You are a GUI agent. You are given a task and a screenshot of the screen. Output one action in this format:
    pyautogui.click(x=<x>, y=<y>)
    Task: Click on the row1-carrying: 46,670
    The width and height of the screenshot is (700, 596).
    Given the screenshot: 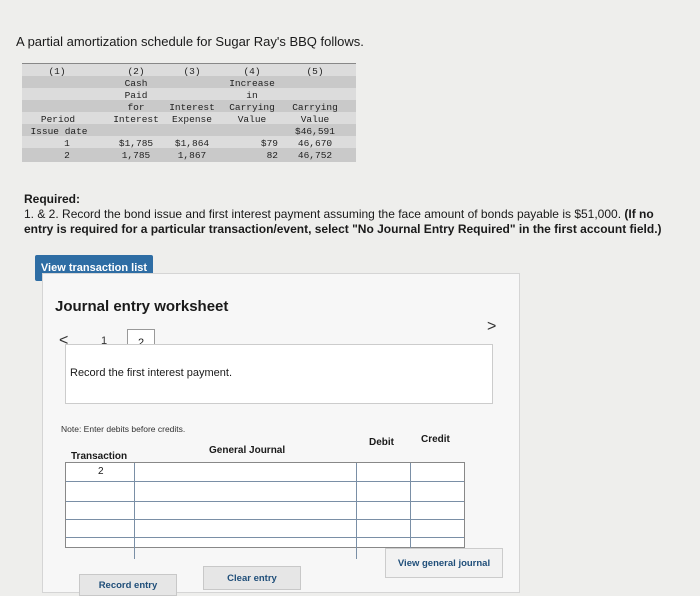 What is the action you would take?
    pyautogui.click(x=315, y=143)
    